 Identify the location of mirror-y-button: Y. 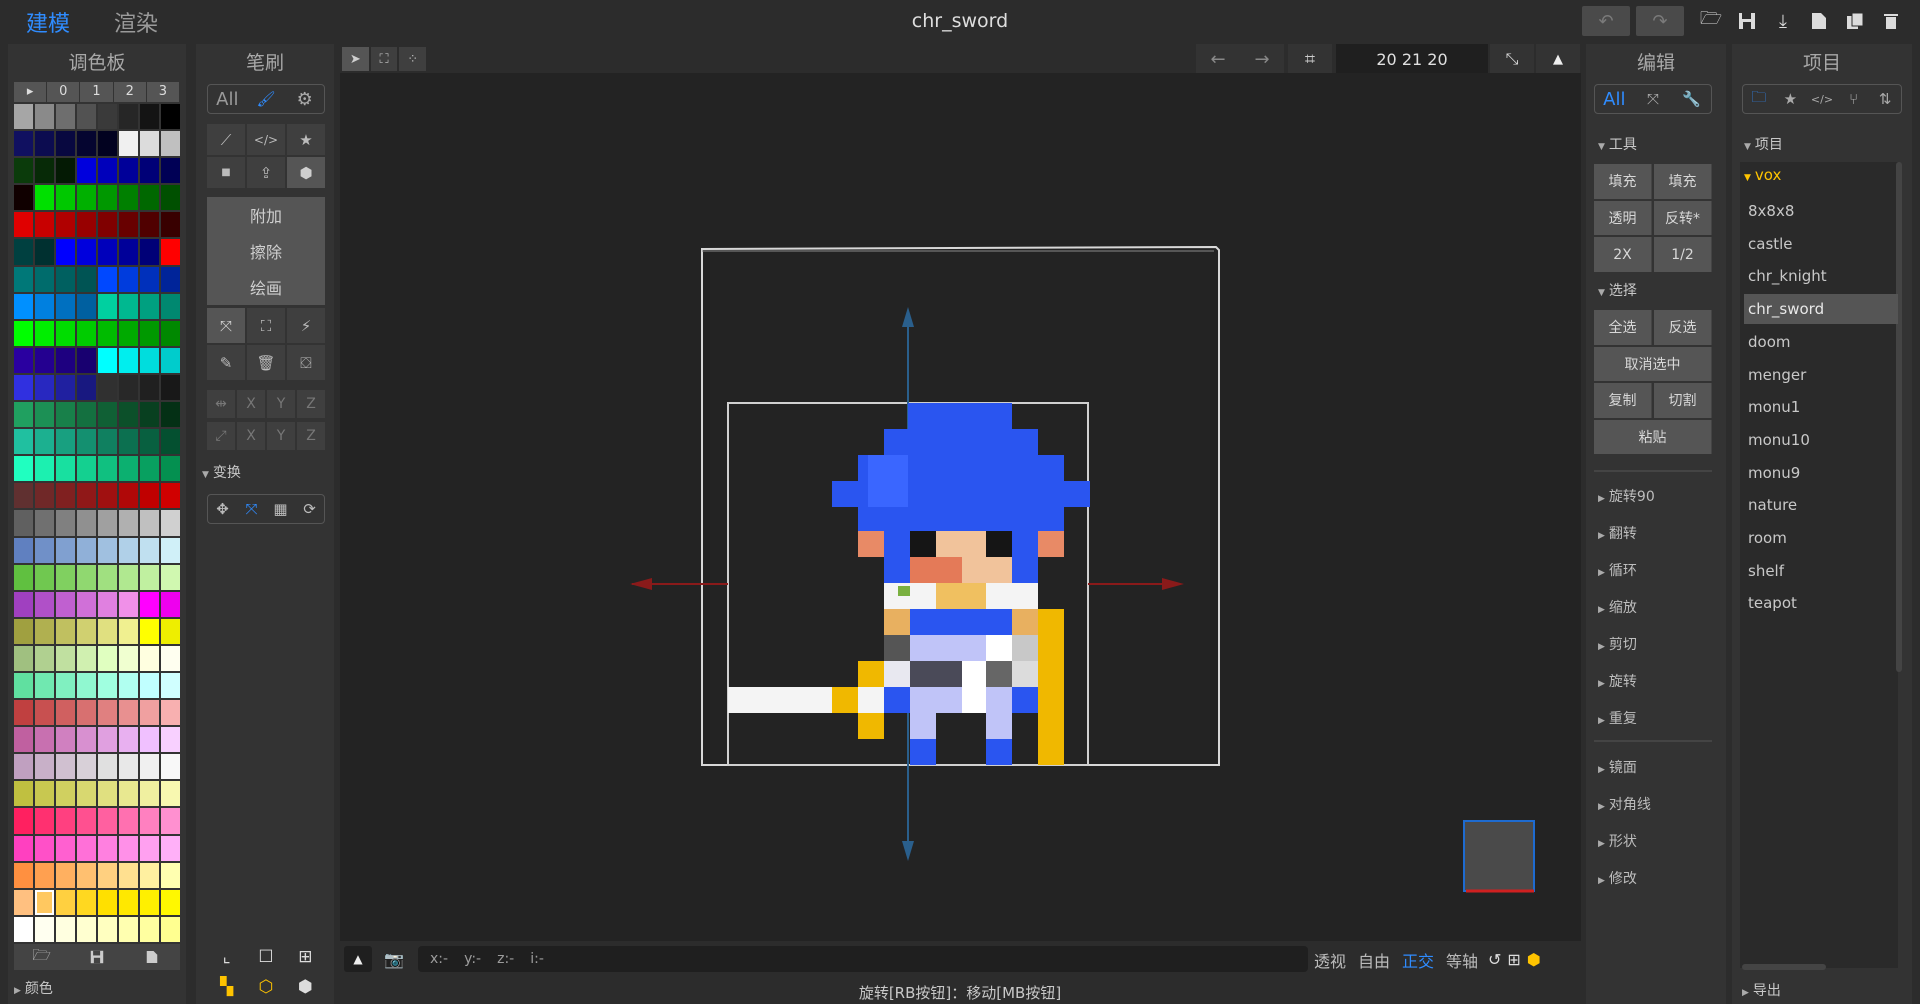
(281, 404).